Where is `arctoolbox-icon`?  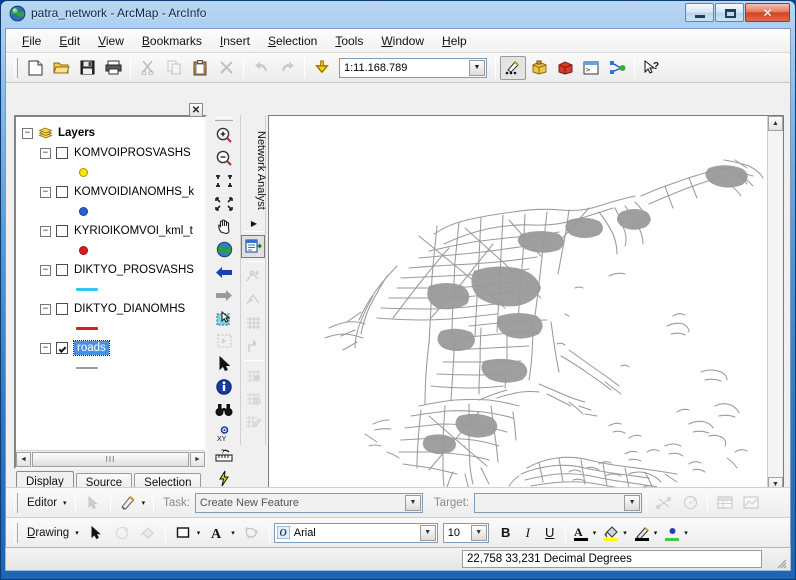 arctoolbox-icon is located at coordinates (539, 68).